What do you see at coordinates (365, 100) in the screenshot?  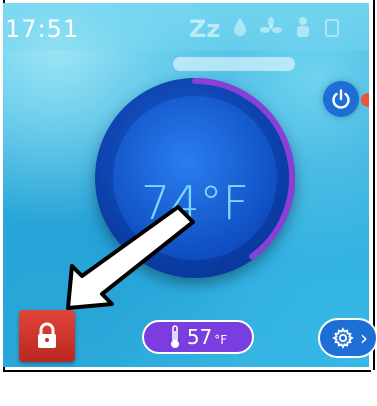 I see `status-indicator-dot` at bounding box center [365, 100].